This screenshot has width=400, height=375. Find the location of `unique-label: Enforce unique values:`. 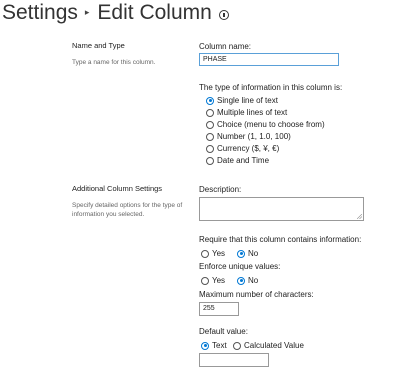

unique-label: Enforce unique values: is located at coordinates (240, 266).